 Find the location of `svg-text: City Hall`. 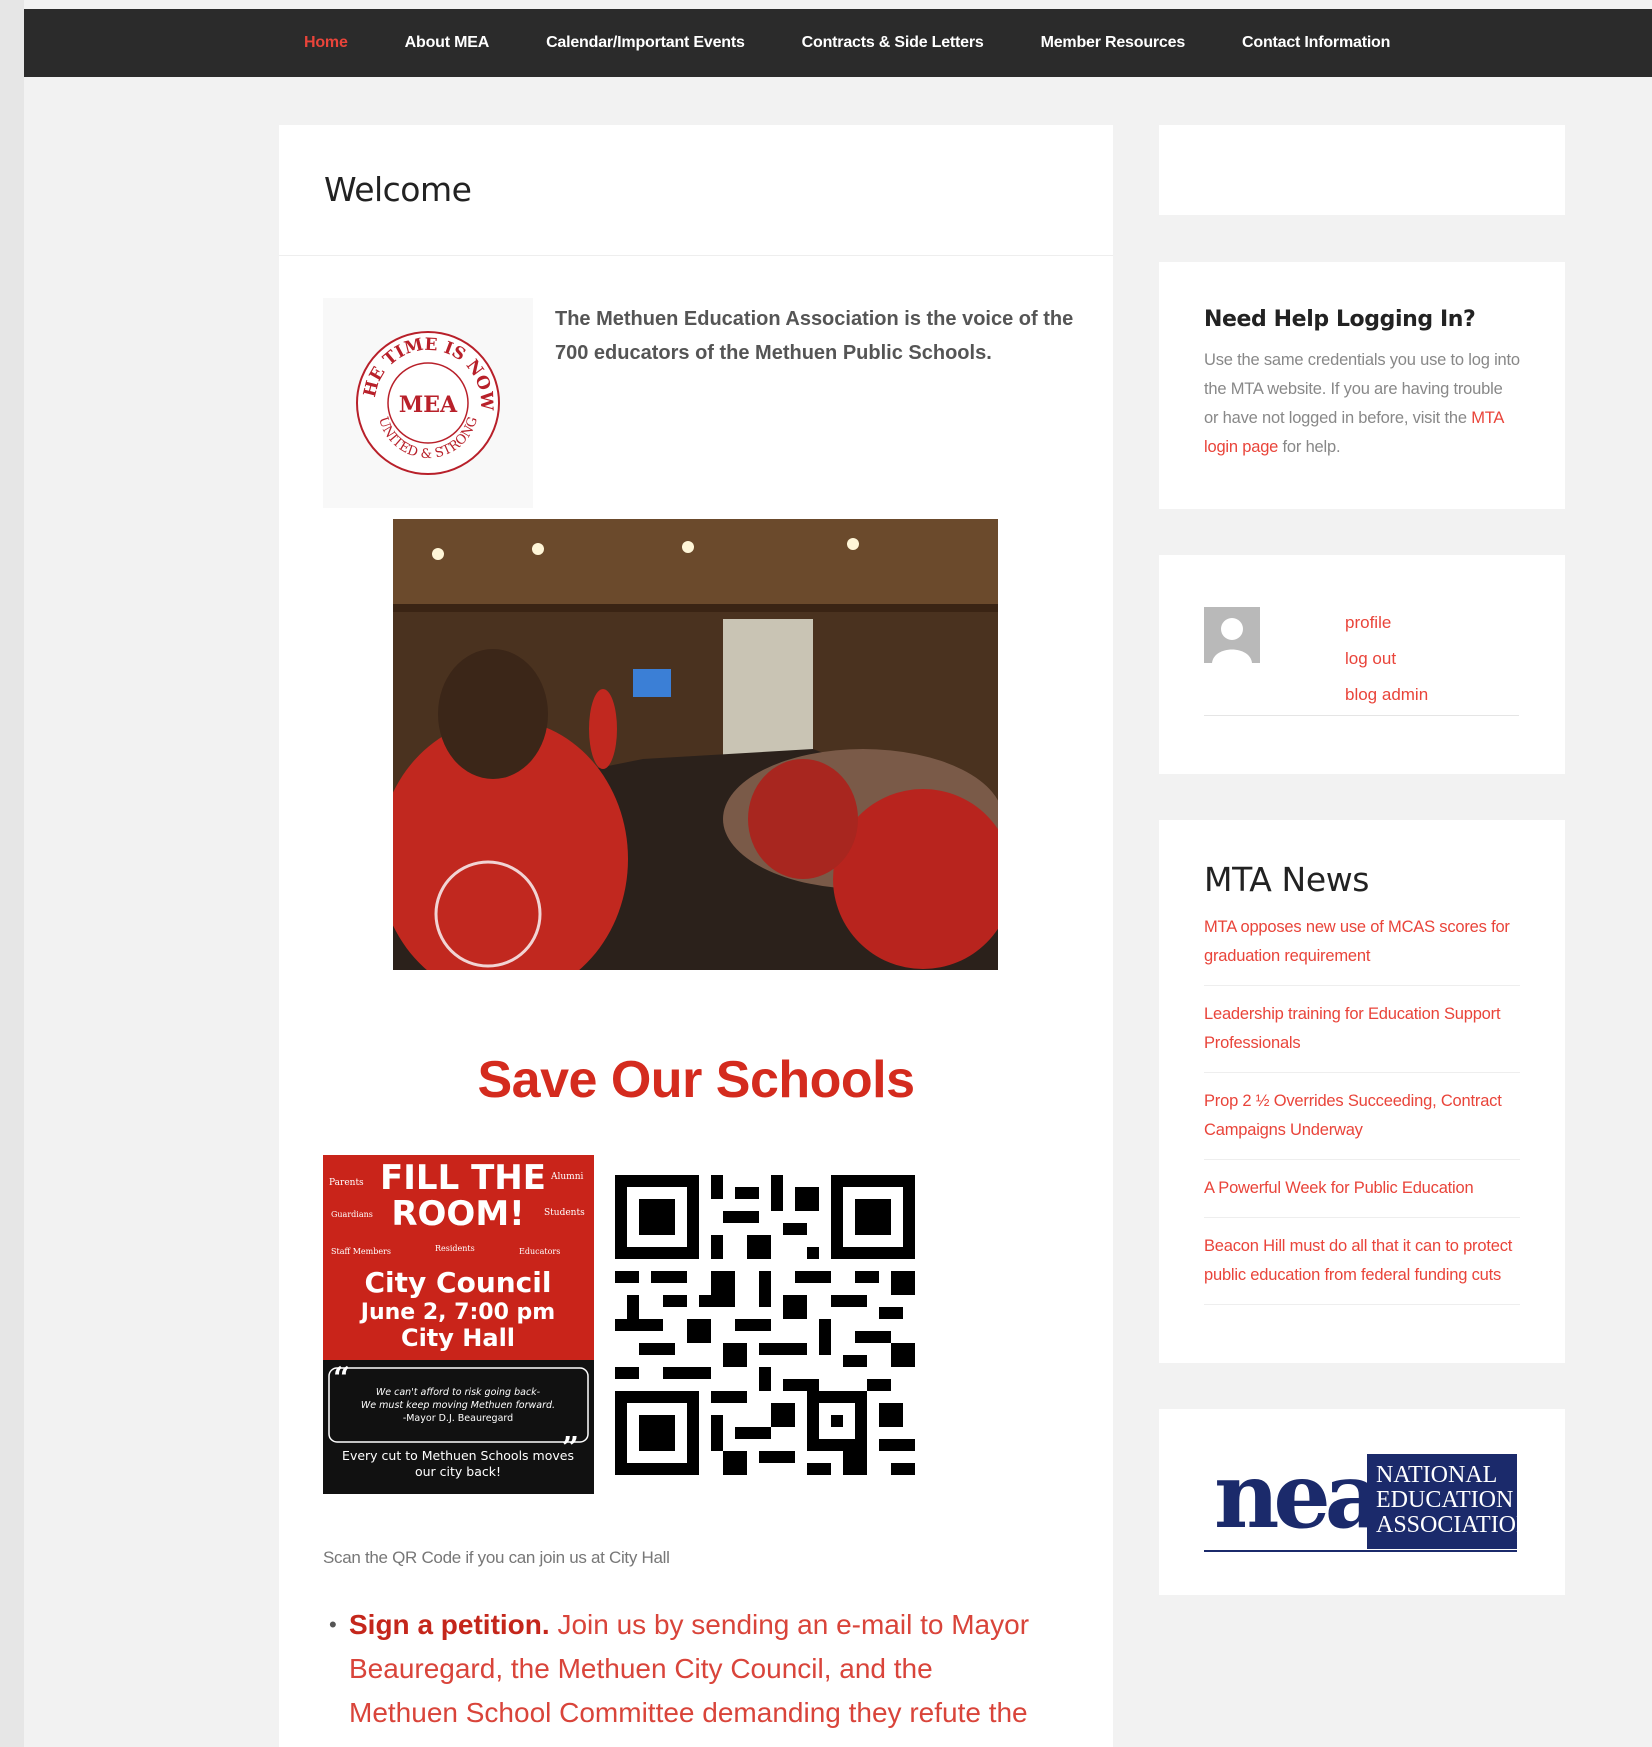

svg-text: City Hall is located at coordinates (458, 1338).